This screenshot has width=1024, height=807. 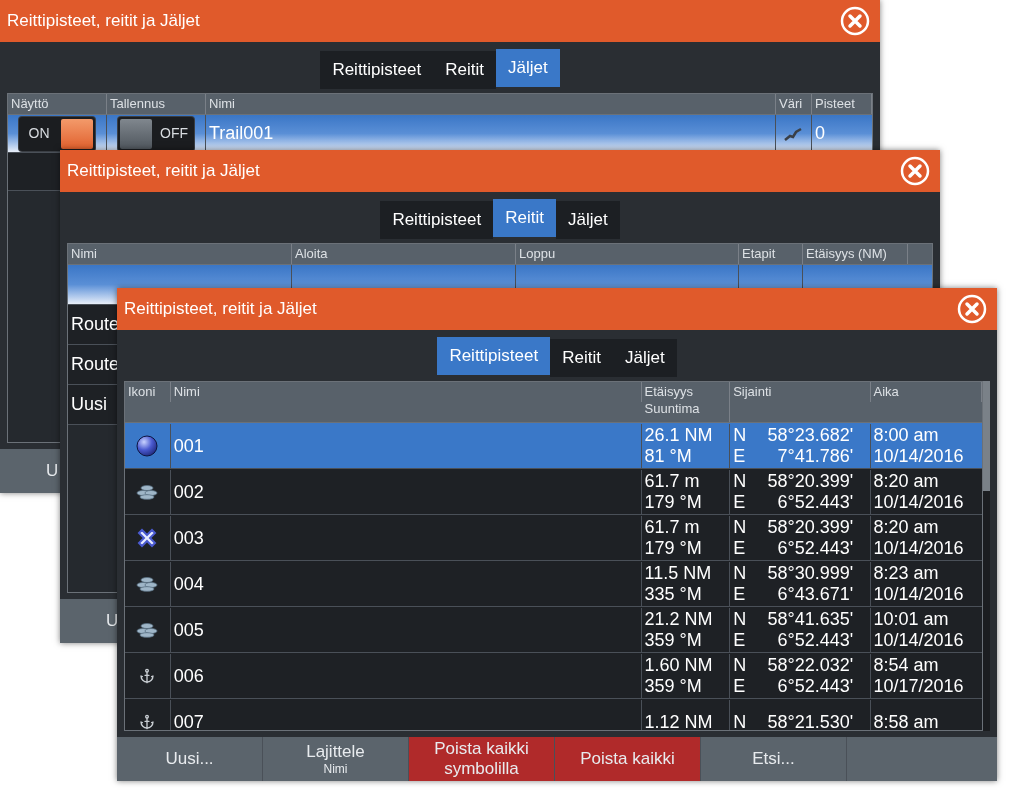 What do you see at coordinates (553, 492) in the screenshot?
I see `table-row: 002 61.7 m 179 °M N 58°20.399' E 6°52.443' 8:20 am 10/14/2016` at bounding box center [553, 492].